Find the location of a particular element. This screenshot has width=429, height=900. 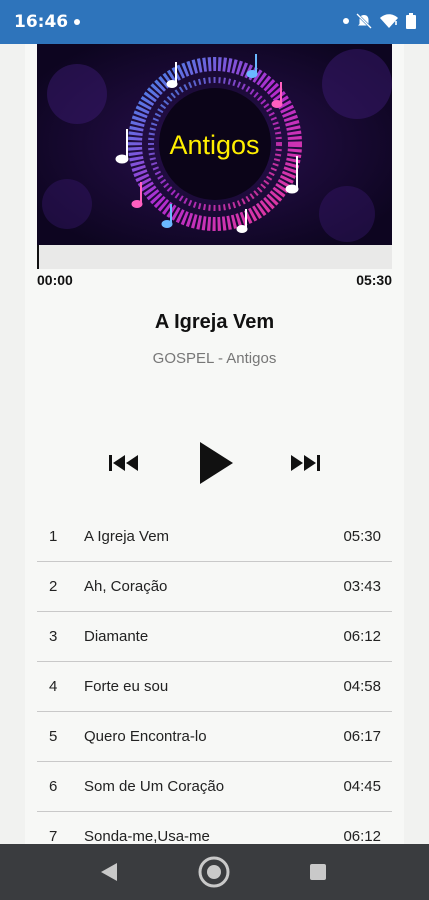

play-button is located at coordinates (216, 465).